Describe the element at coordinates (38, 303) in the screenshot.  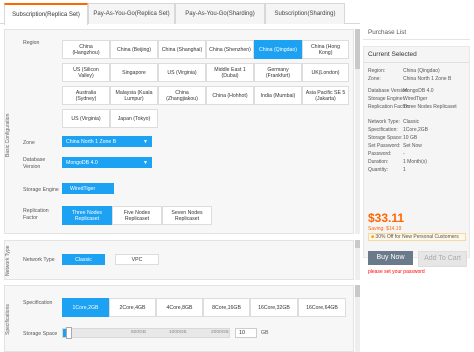
I see `specification-label: Specification` at that location.